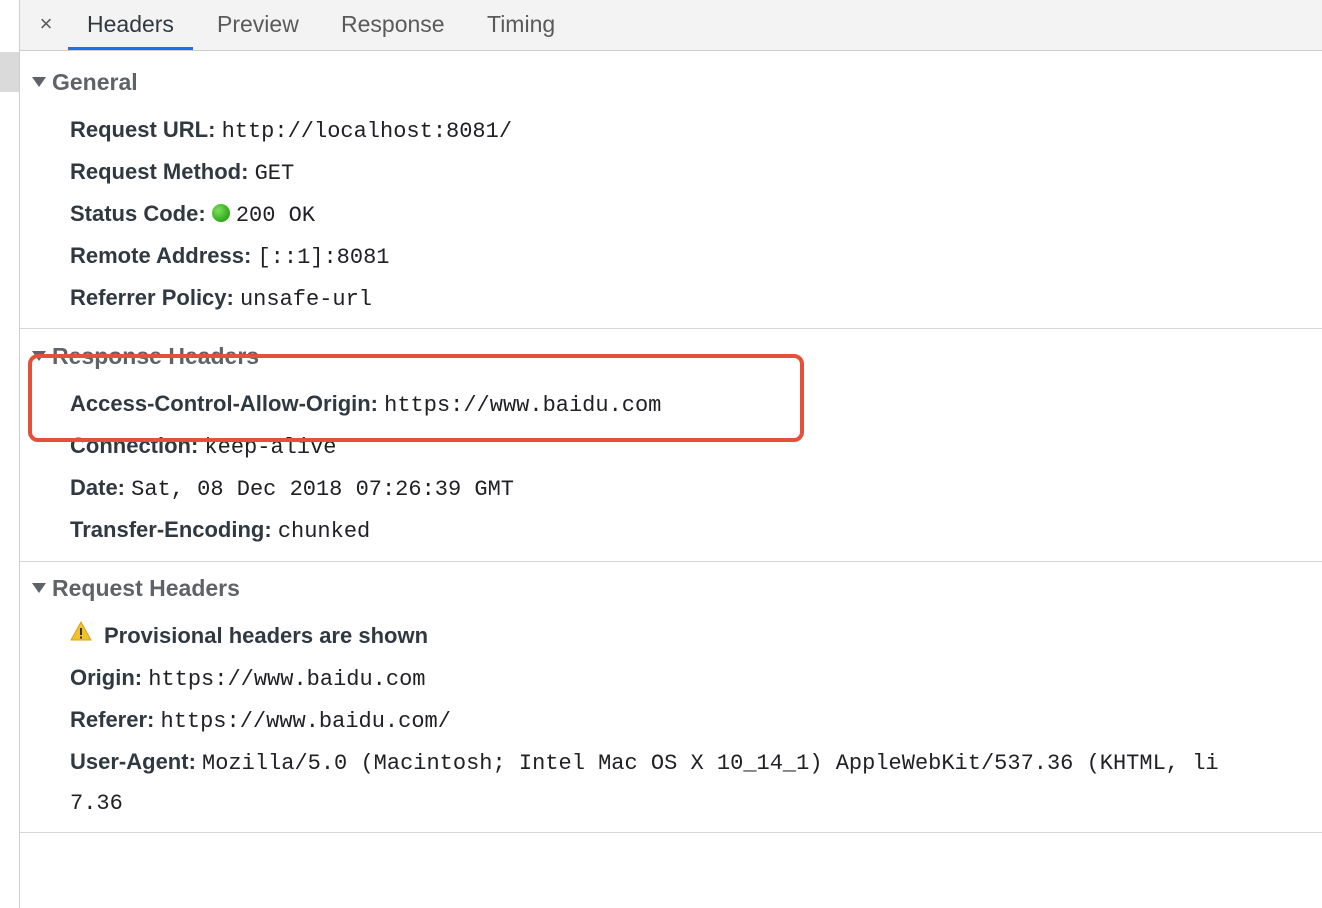 The height and width of the screenshot is (908, 1322). What do you see at coordinates (671, 25) in the screenshot?
I see `tab-bar: × Headers Preview Response Timing` at bounding box center [671, 25].